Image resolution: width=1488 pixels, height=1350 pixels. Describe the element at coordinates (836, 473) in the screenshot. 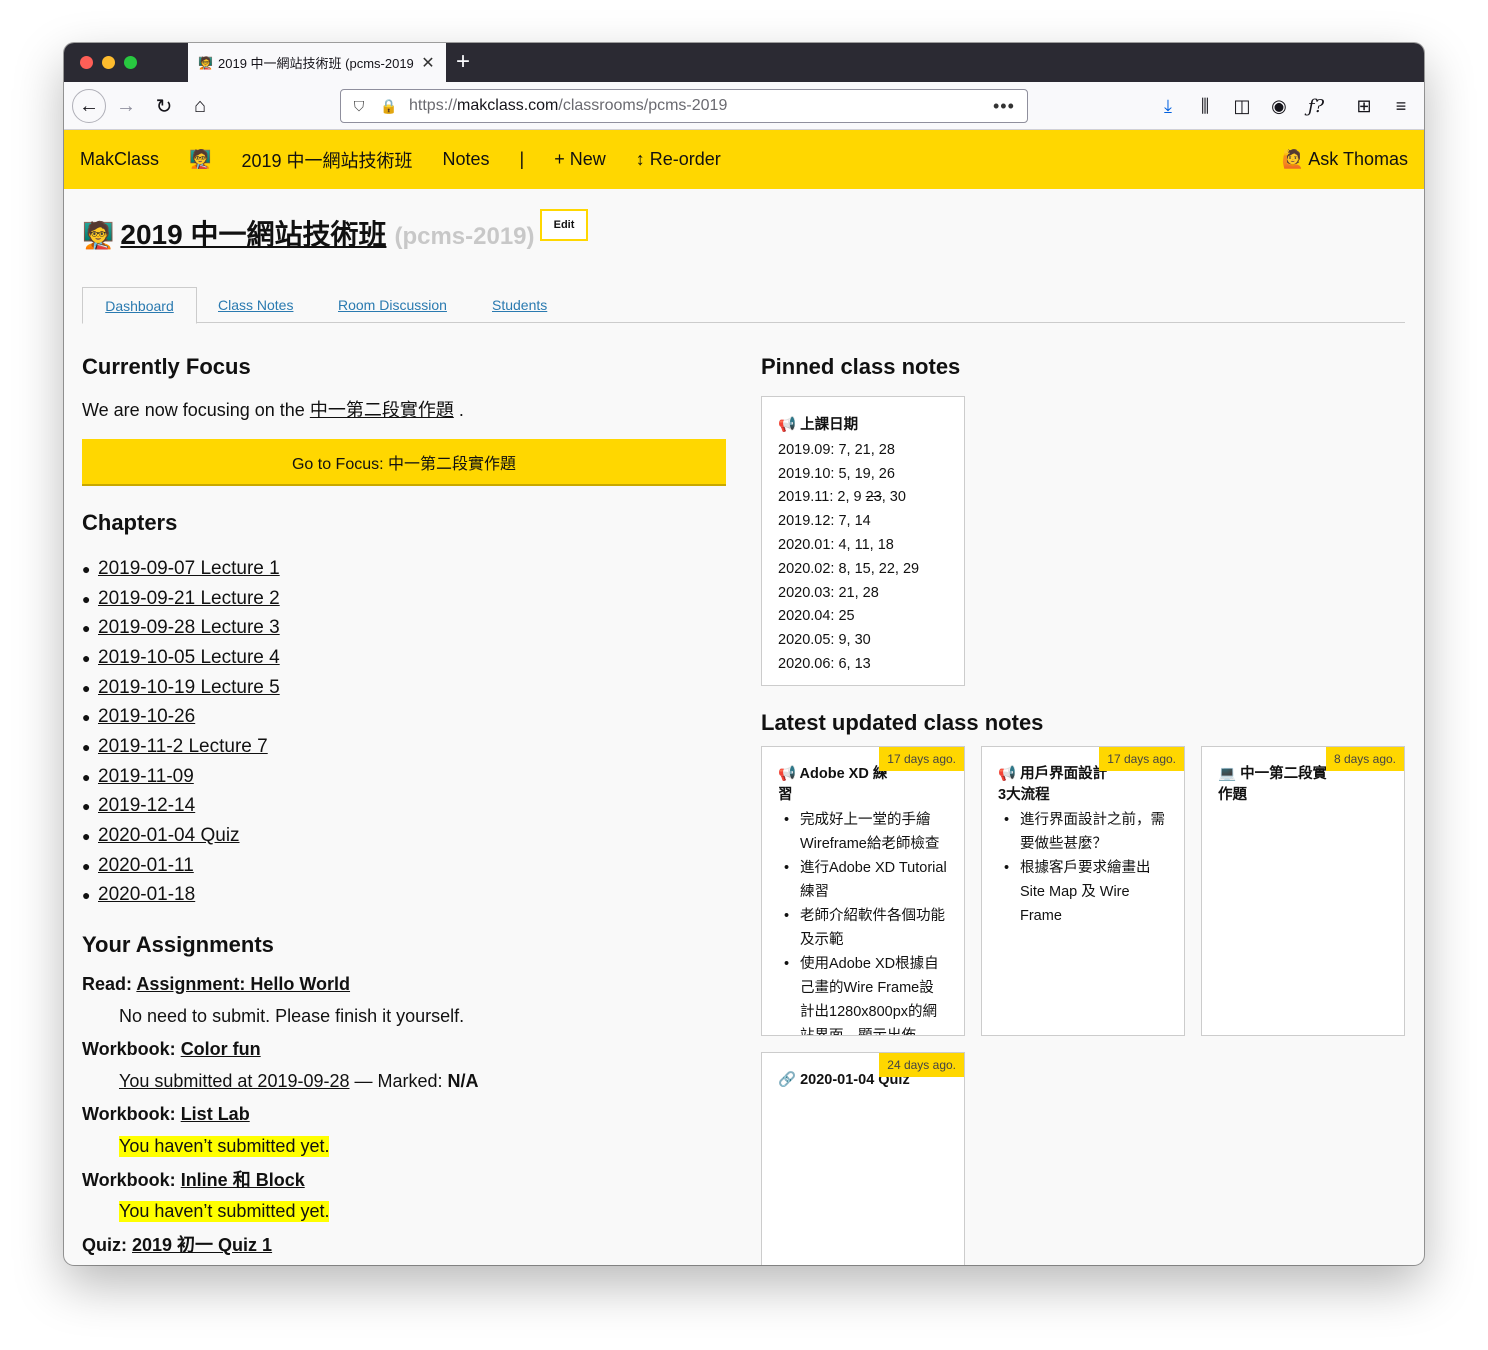

I see `pinned-line: 2019.10: 5, 19, 26` at that location.